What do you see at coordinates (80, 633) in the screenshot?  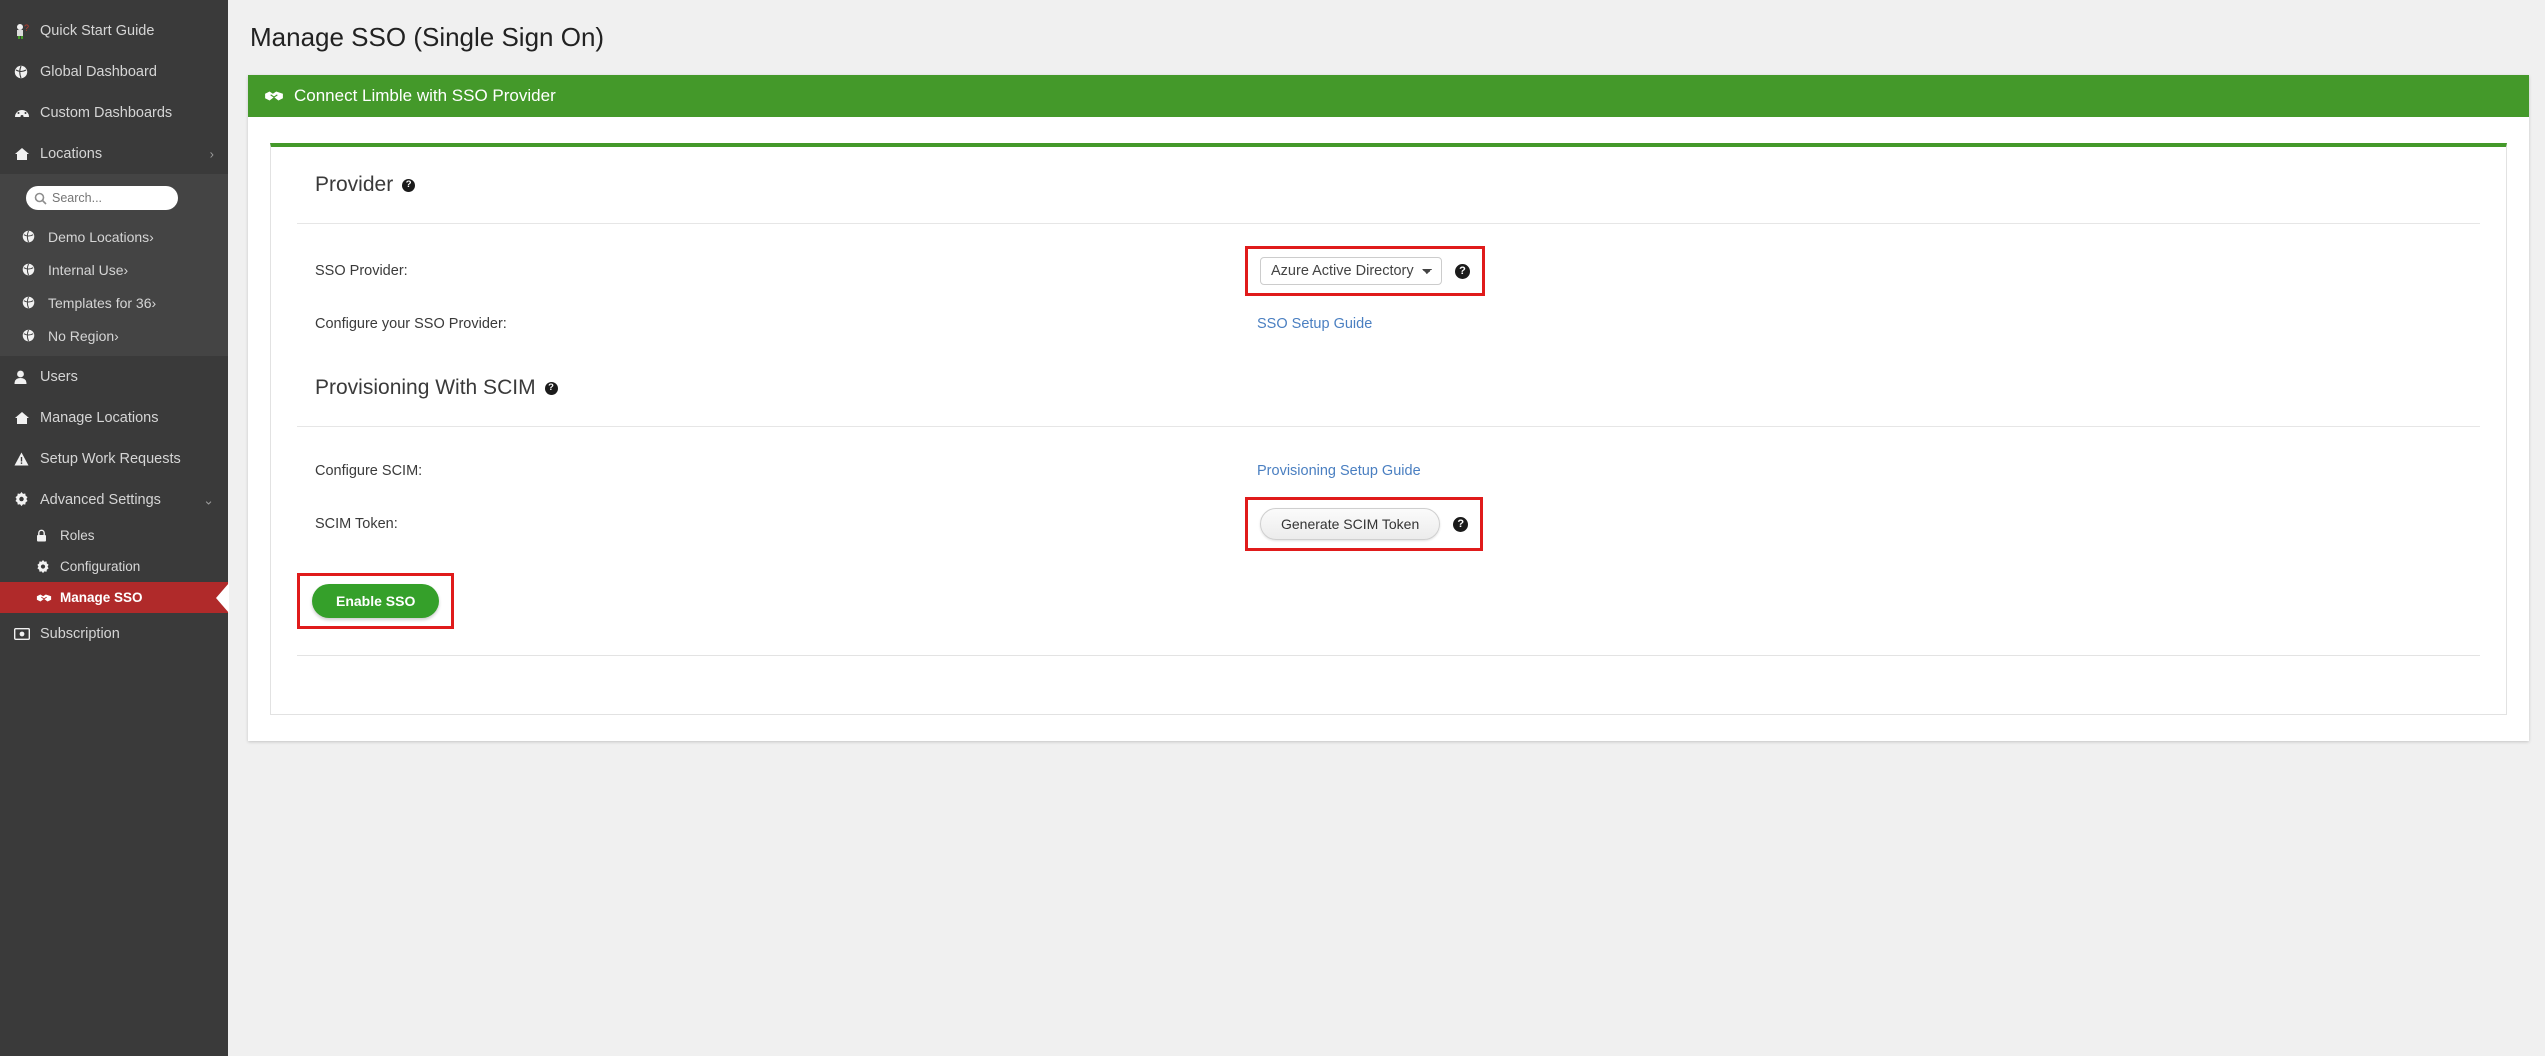 I see `sidebar-item-label: Subscription` at bounding box center [80, 633].